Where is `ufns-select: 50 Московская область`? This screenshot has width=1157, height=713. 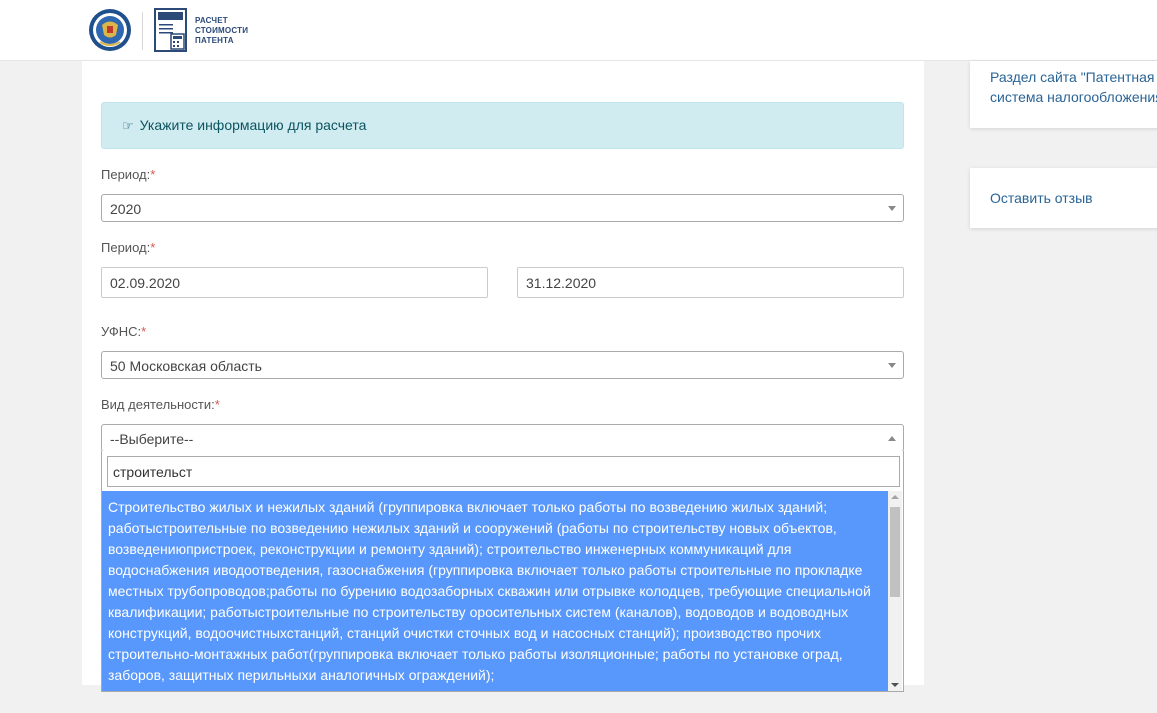
ufns-select: 50 Московская область is located at coordinates (502, 365).